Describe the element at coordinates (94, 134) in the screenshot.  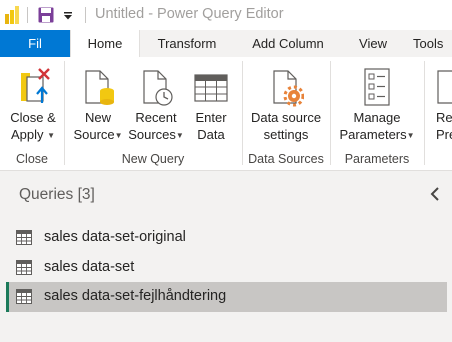
I see `new-source-label-line2: Source` at that location.